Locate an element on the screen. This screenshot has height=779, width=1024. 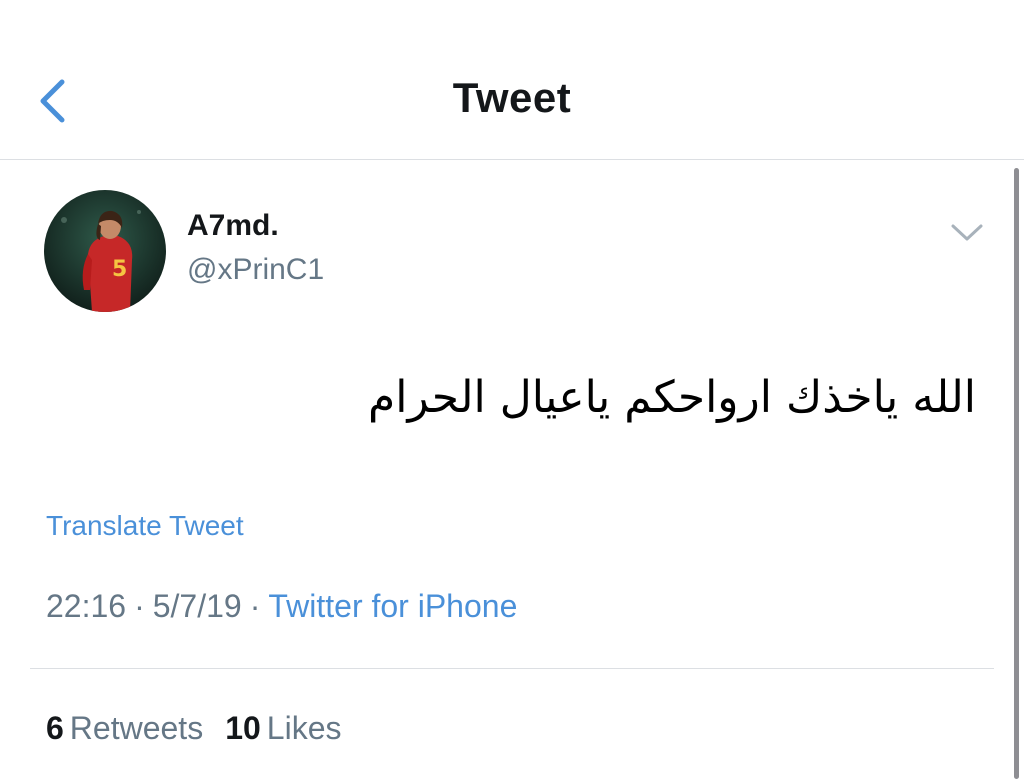
tweet-menu-button is located at coordinates (967, 233).